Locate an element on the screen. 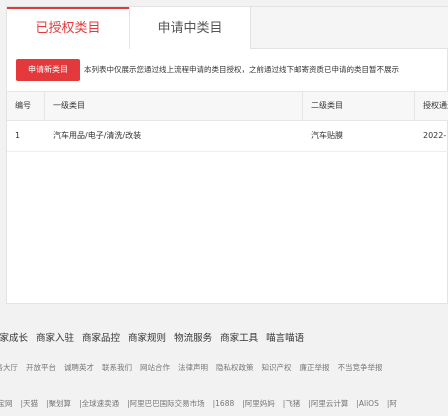 The width and height of the screenshot is (448, 416). footer-link: 阿里云计算 is located at coordinates (330, 403).